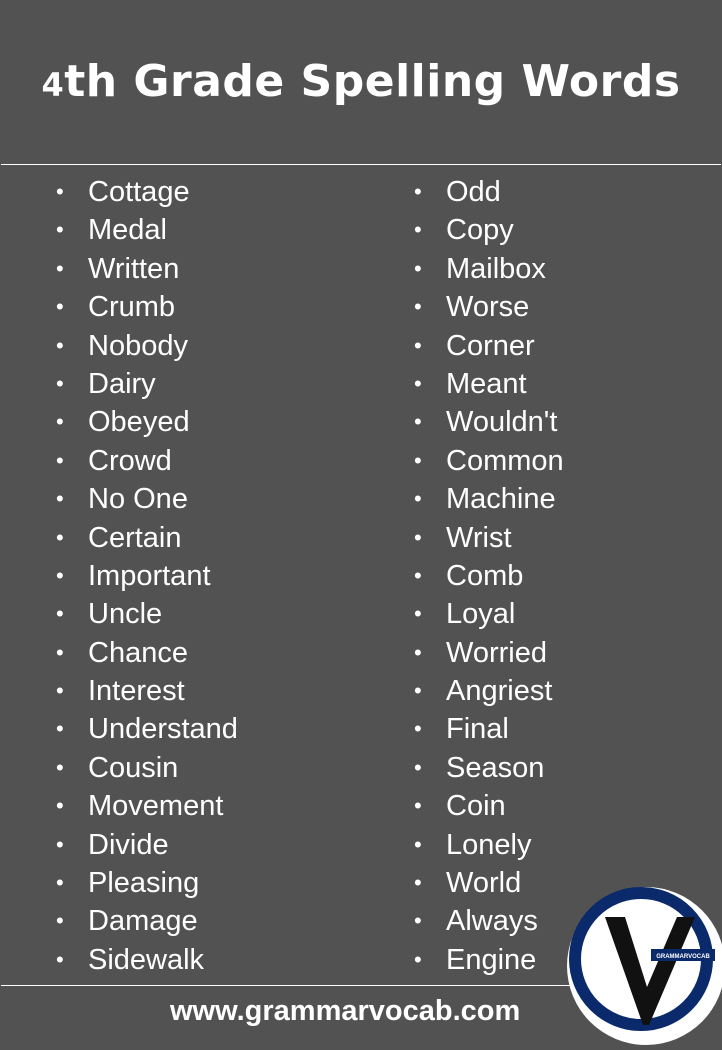 This screenshot has width=722, height=1050. I want to click on page-title: 4th Grade Spelling Words, so click(361, 81).